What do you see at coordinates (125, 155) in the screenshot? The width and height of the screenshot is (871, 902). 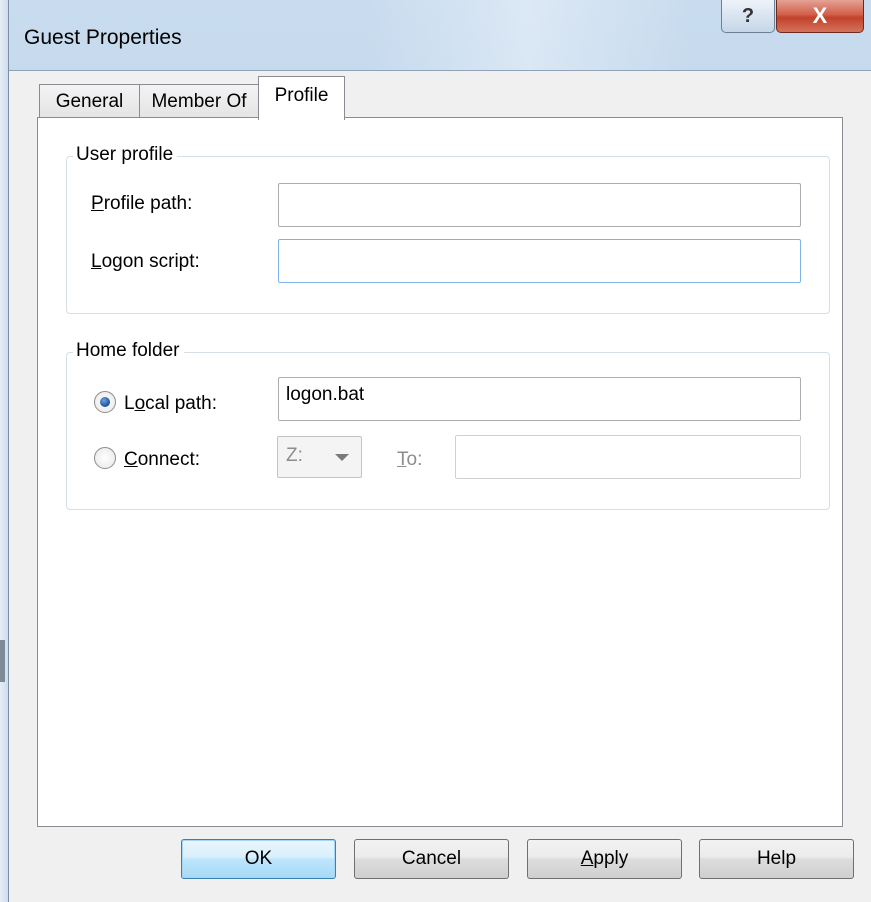 I see `user-profile-group-title: User profile` at bounding box center [125, 155].